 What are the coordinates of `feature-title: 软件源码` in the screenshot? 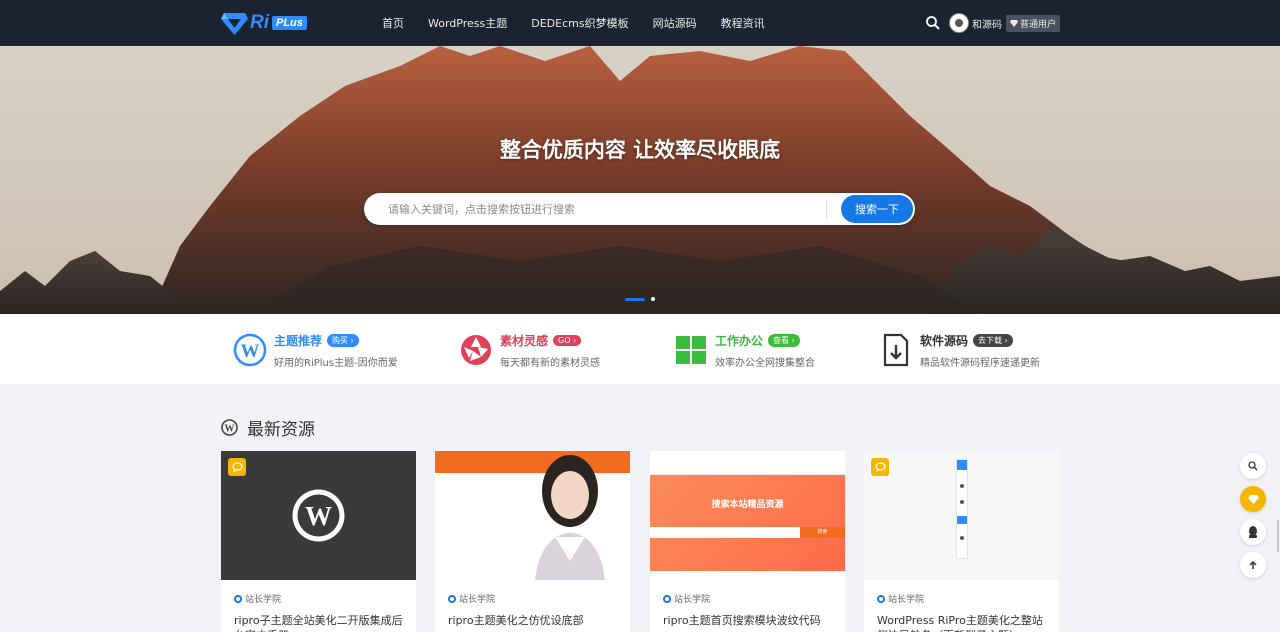 It's located at (944, 340).